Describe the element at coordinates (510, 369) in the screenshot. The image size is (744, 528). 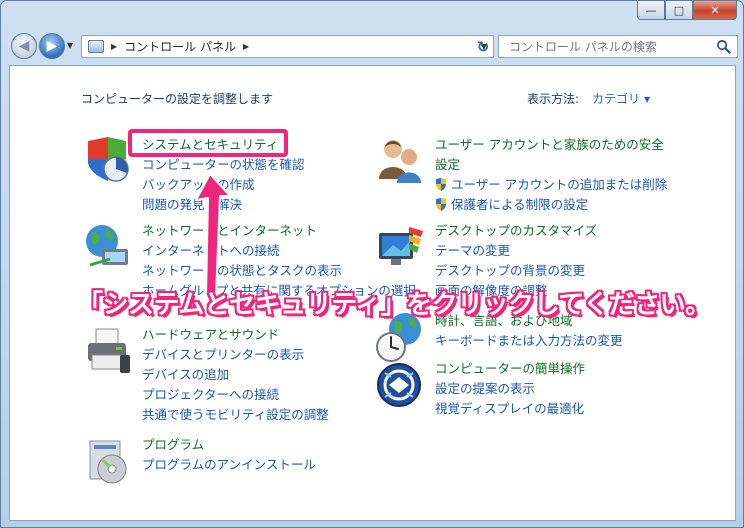
I see `category-title-ease-of-access: コンピューターの簡単操作` at that location.